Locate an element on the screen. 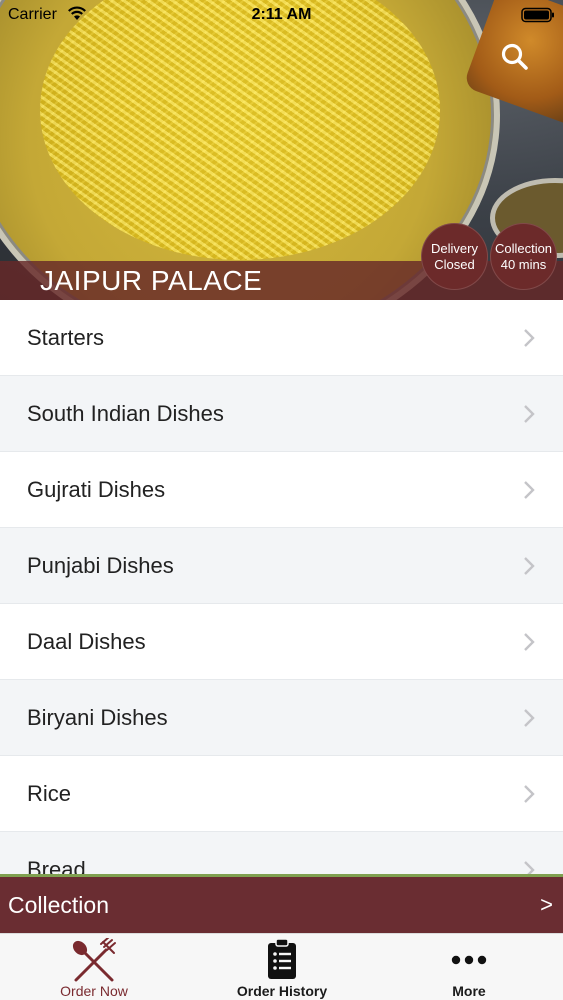 This screenshot has height=1000, width=563. menu-category-daal: Daal Dishes is located at coordinates (281, 642).